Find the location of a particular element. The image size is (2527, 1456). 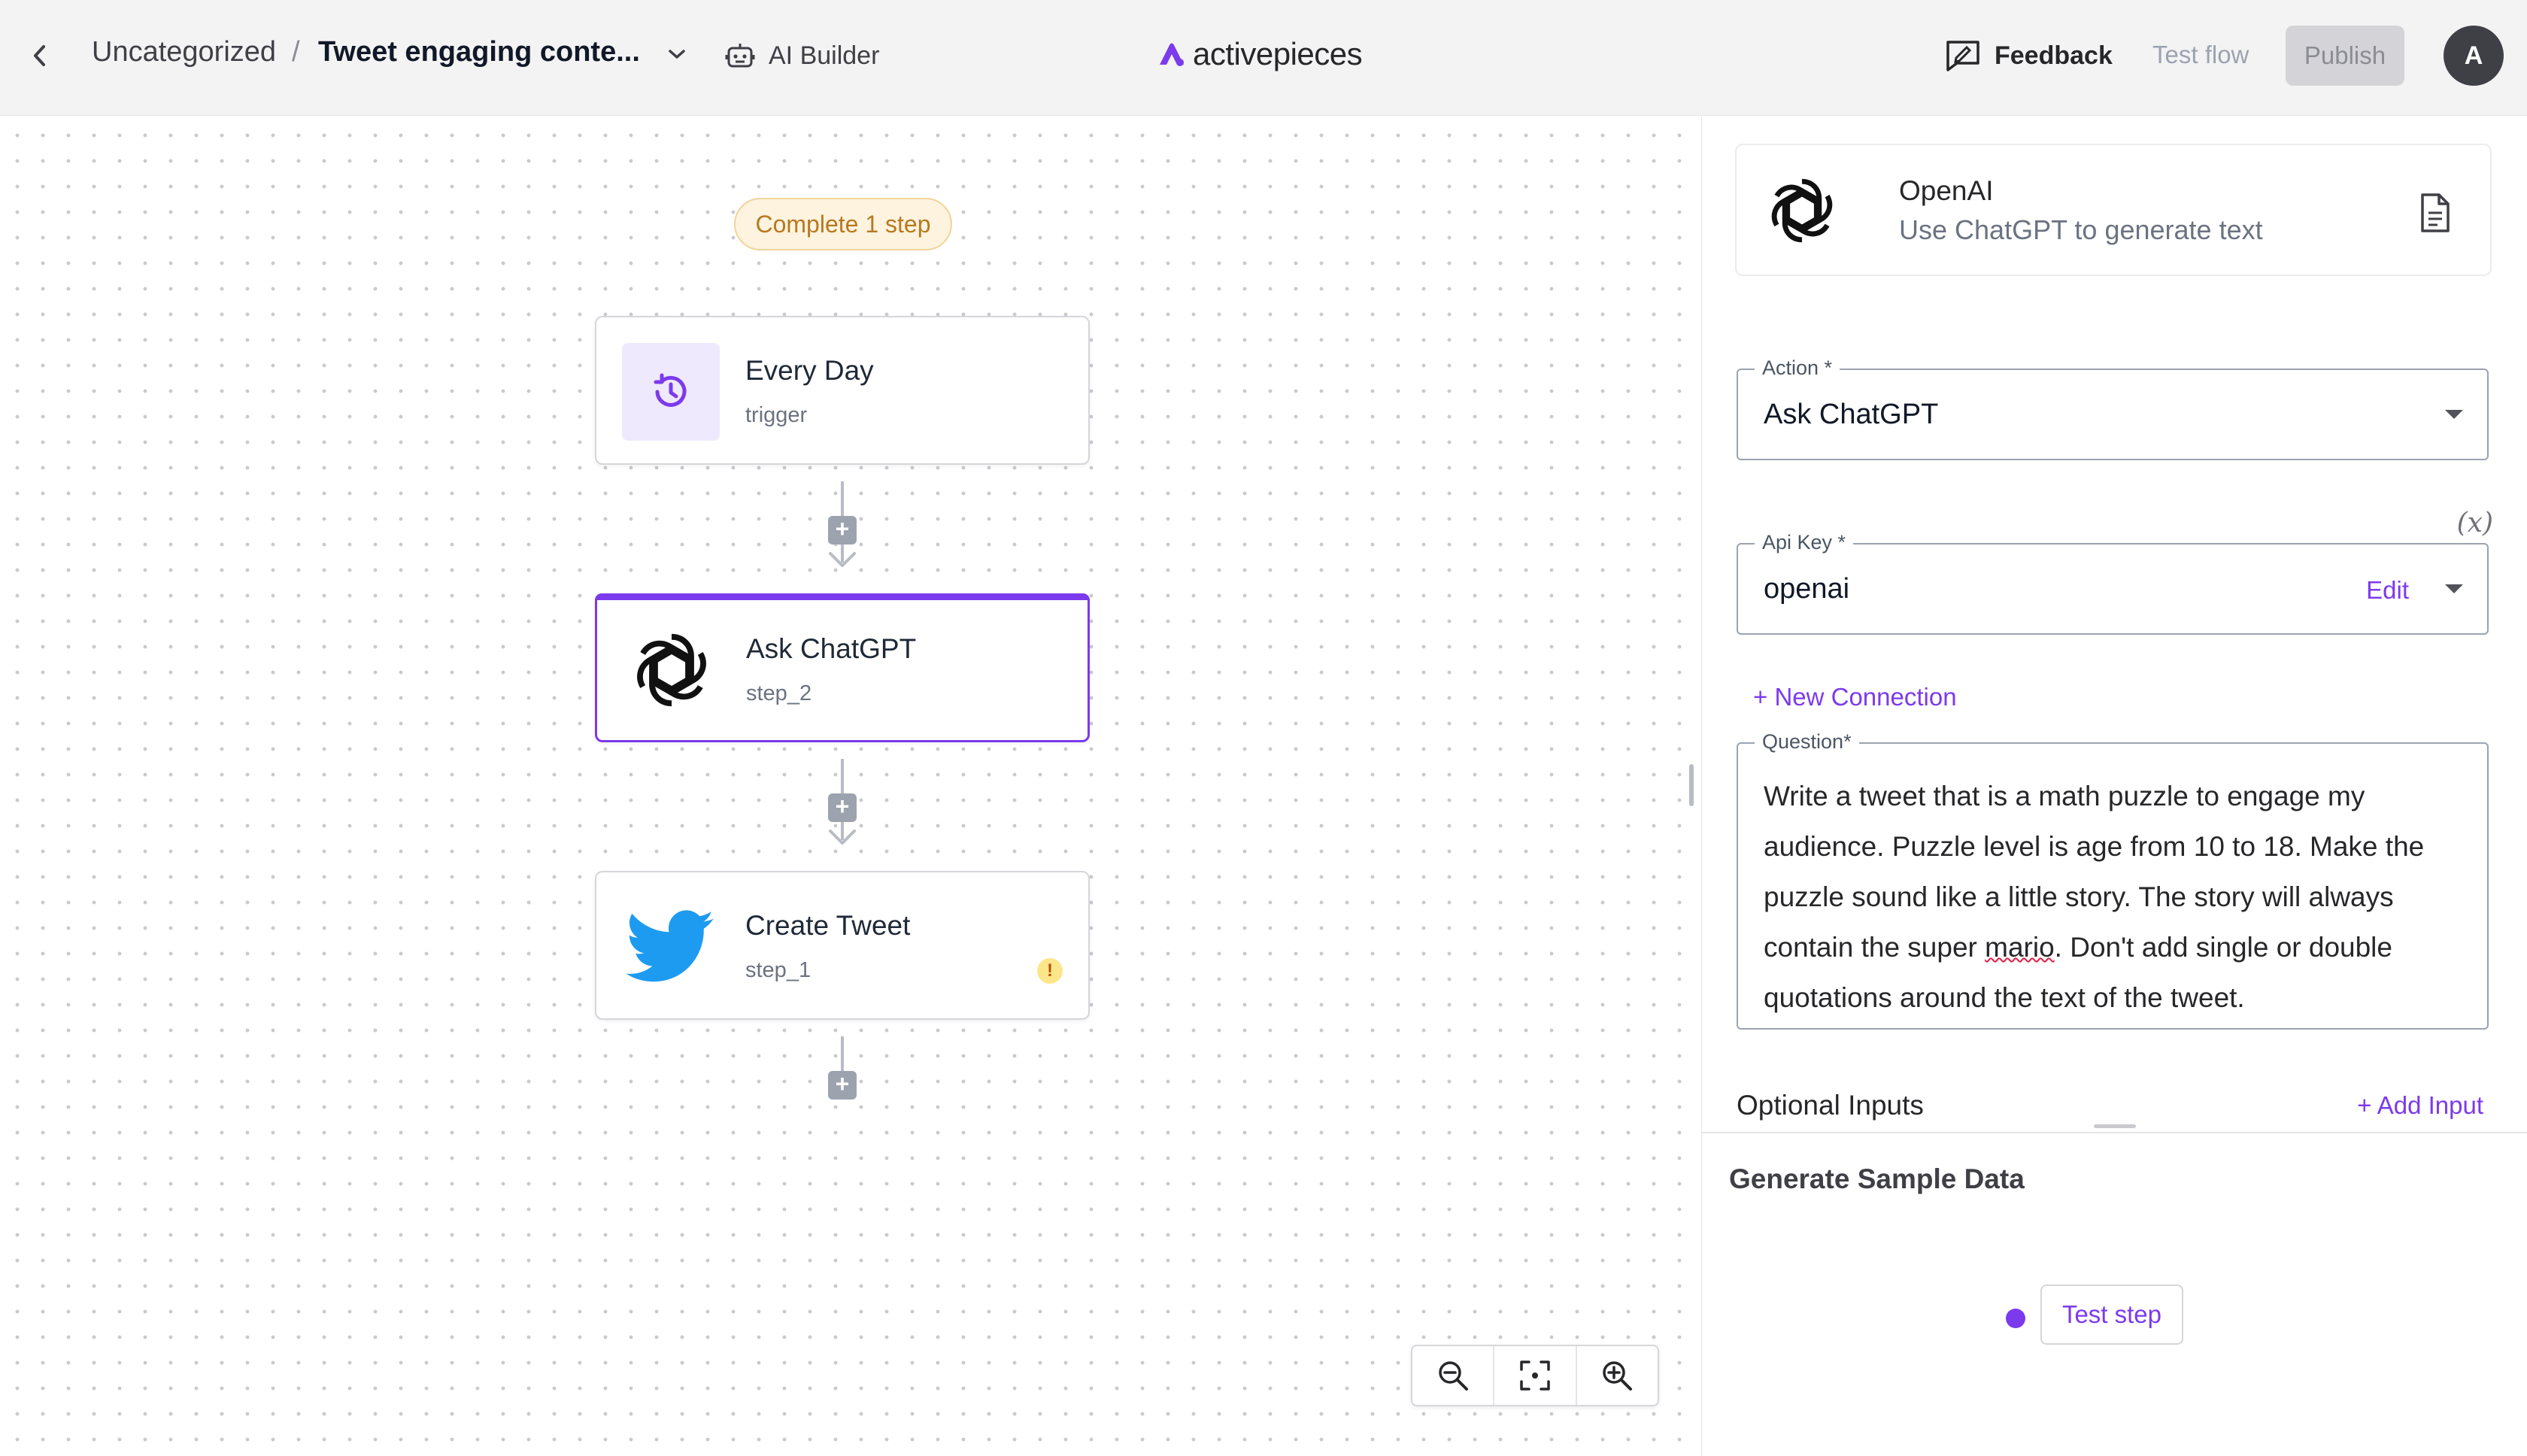

edit-connection-link: Edit is located at coordinates (2387, 590).